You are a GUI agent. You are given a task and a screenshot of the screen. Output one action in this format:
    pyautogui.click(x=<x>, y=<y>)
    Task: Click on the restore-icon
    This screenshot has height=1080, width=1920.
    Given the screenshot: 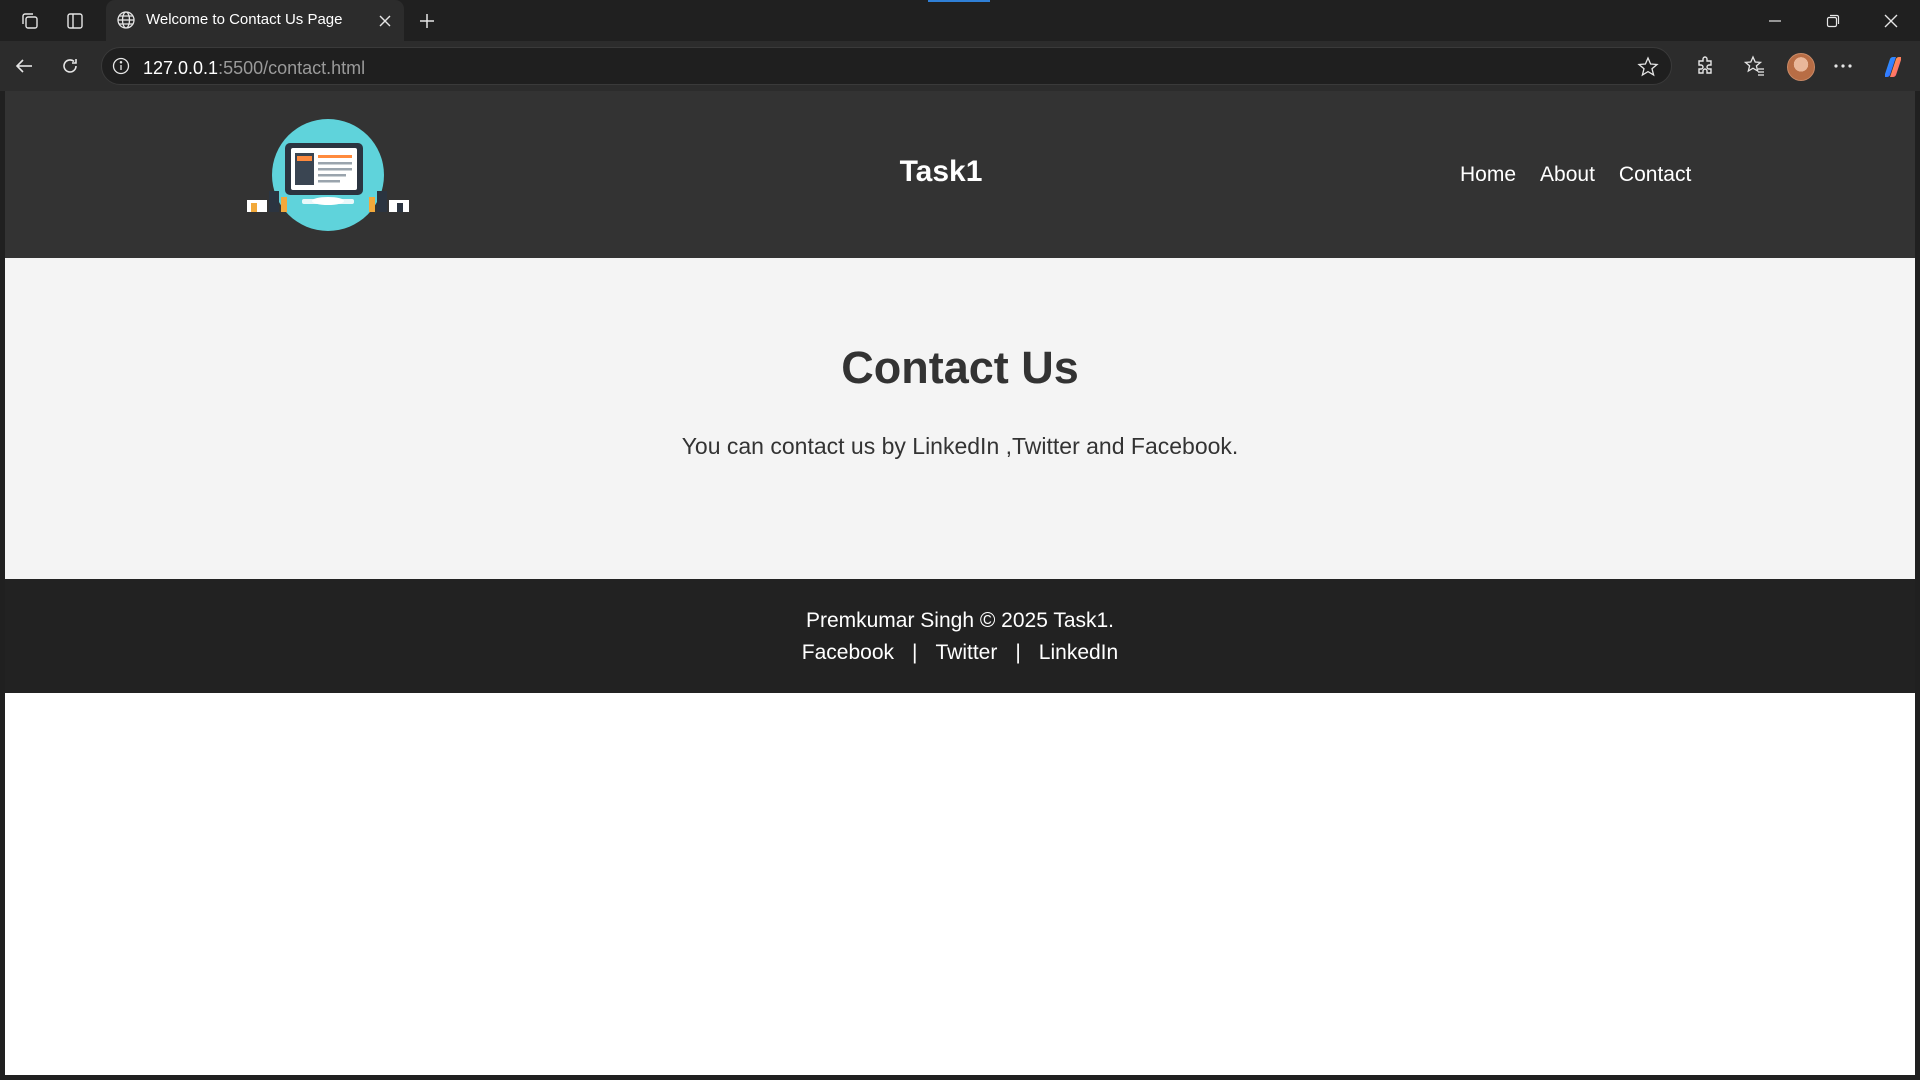 What is the action you would take?
    pyautogui.click(x=1833, y=21)
    